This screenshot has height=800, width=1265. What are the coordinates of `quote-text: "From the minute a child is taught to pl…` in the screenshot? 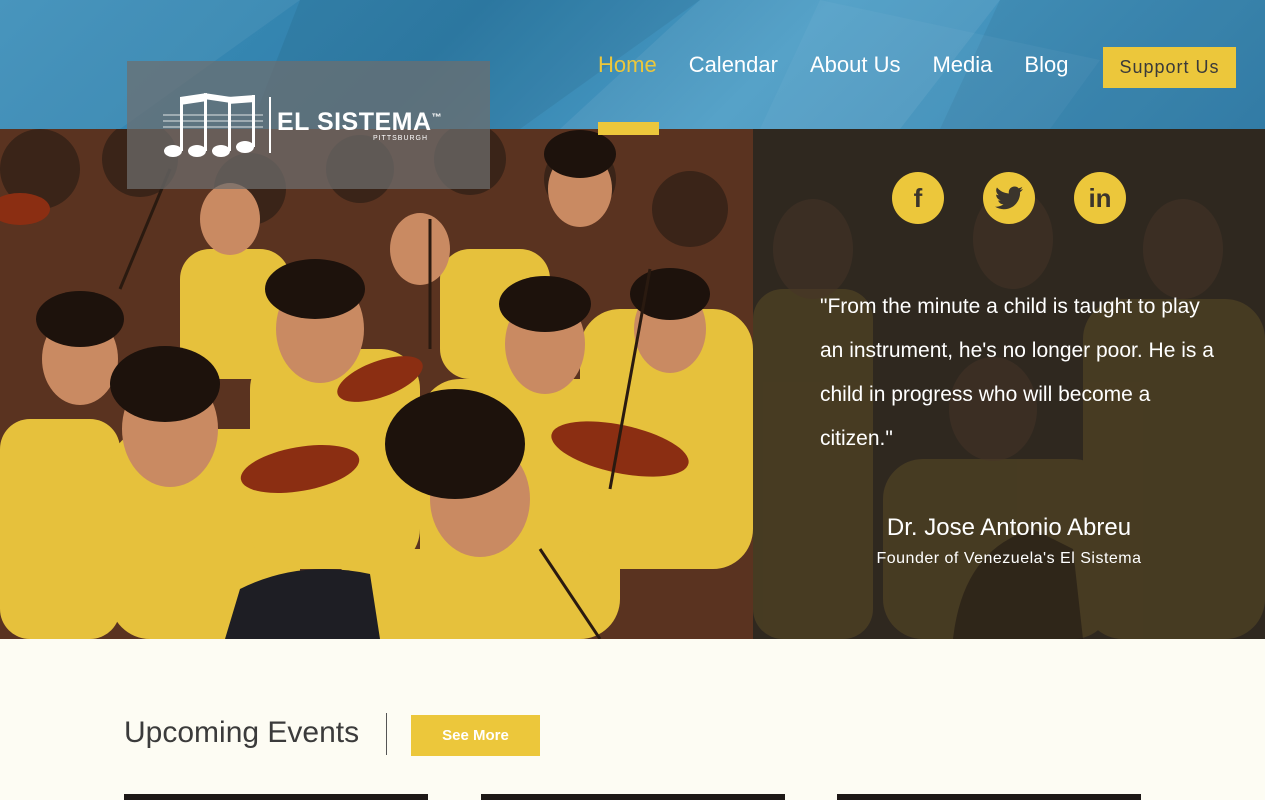 It's located at (1017, 372).